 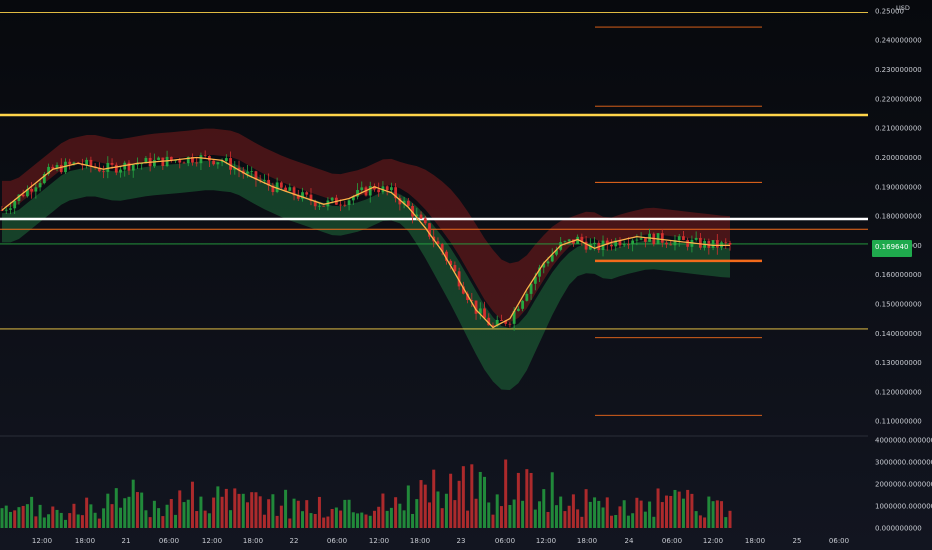 I want to click on price-tick-label: 0.110000000, so click(x=898, y=422).